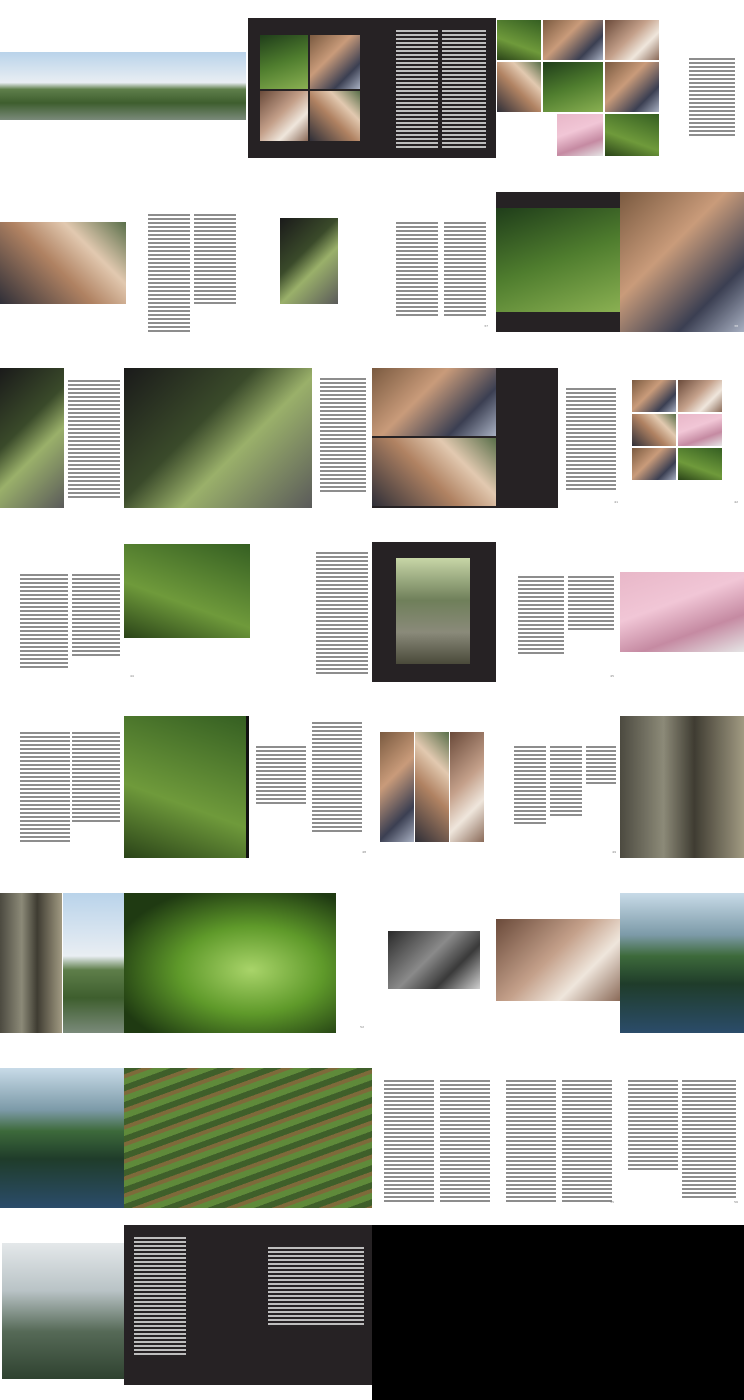 This screenshot has height=1400, width=744. Describe the element at coordinates (397, 787) in the screenshot. I see `photo-left` at that location.